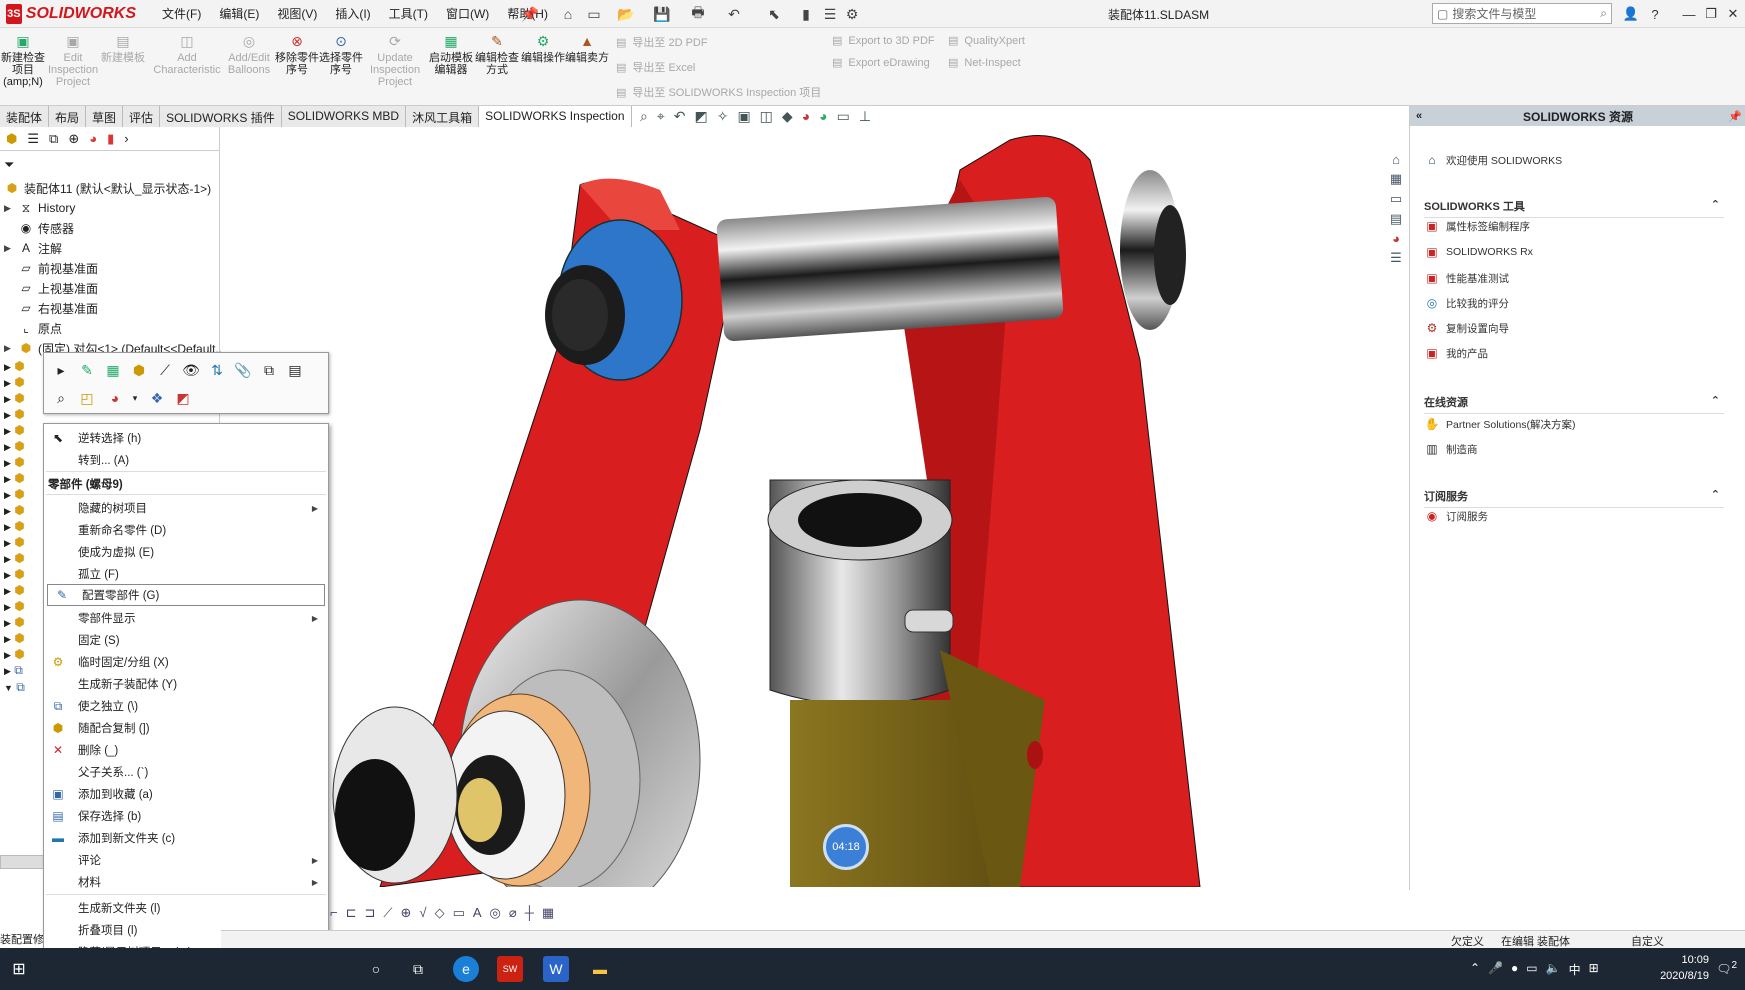  Describe the element at coordinates (698, 14) in the screenshot. I see `print-icon: 🖶` at that location.